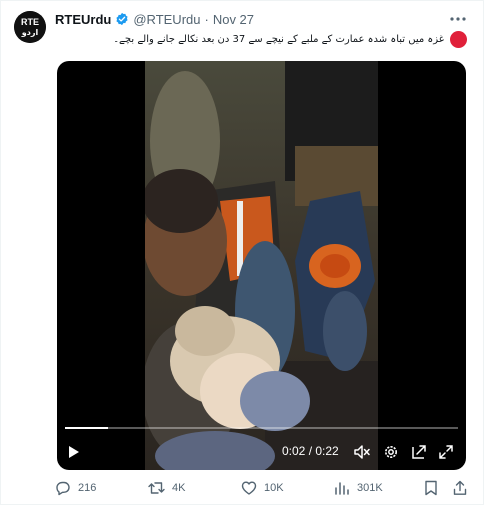  Describe the element at coordinates (342, 488) in the screenshot. I see `views-chart-icon` at that location.